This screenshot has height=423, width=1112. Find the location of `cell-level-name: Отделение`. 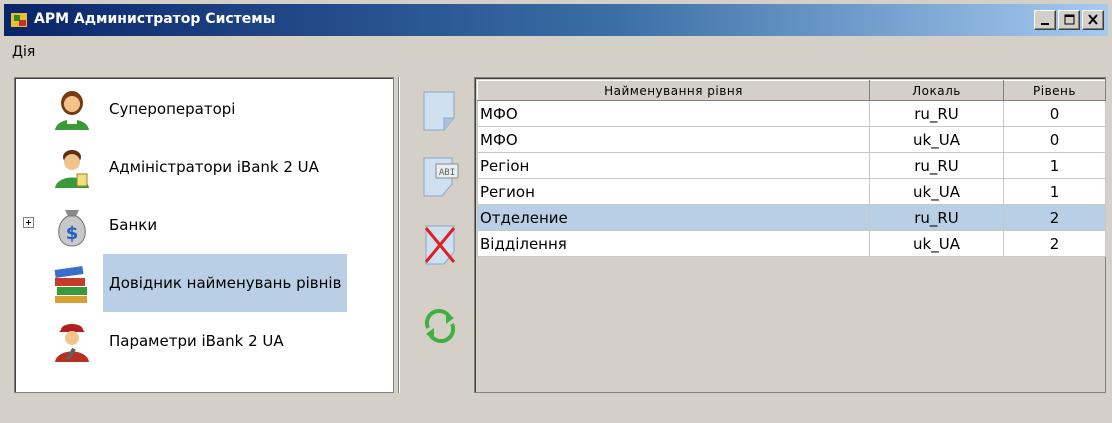

cell-level-name: Отделение is located at coordinates (673, 217).